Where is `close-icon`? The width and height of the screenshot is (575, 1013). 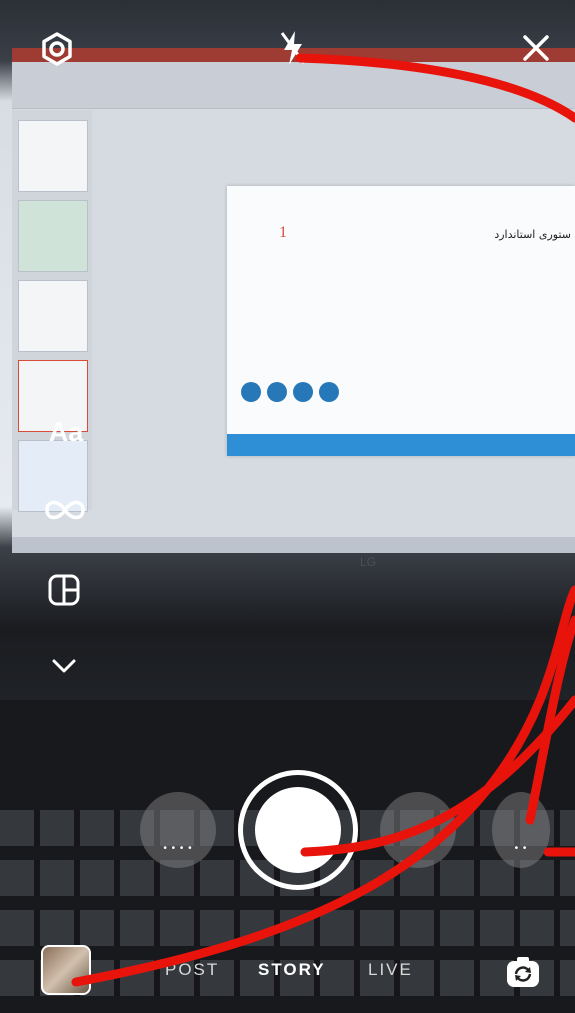
close-icon is located at coordinates (536, 48).